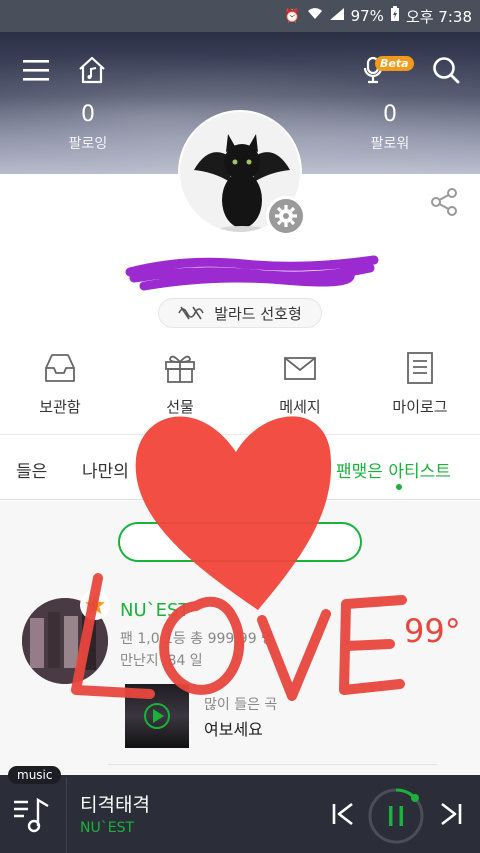 This screenshot has width=480, height=853. I want to click on play-icon, so click(157, 716).